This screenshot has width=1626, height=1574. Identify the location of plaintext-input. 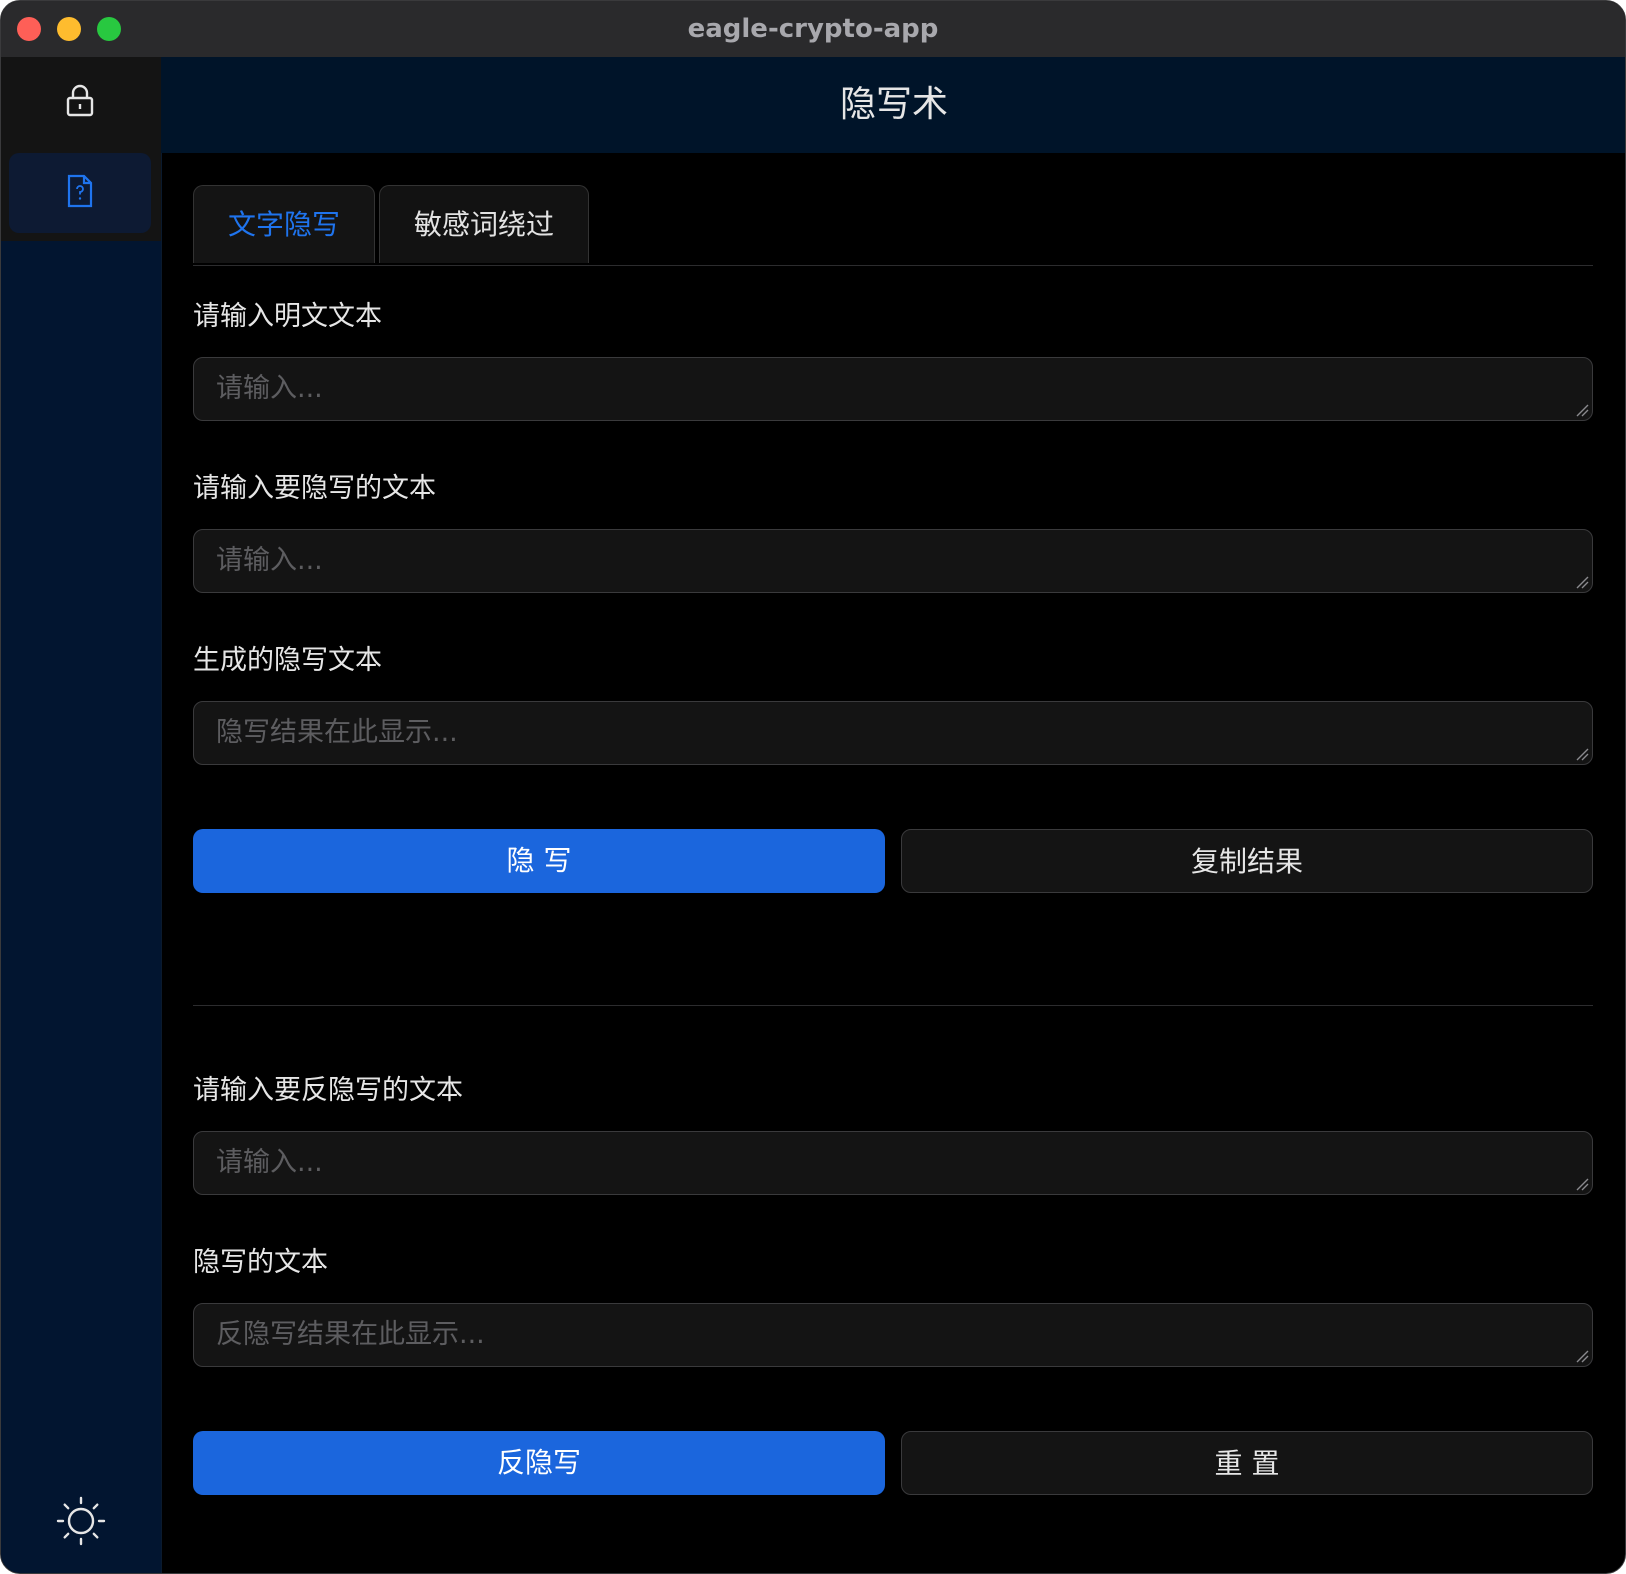
(893, 389).